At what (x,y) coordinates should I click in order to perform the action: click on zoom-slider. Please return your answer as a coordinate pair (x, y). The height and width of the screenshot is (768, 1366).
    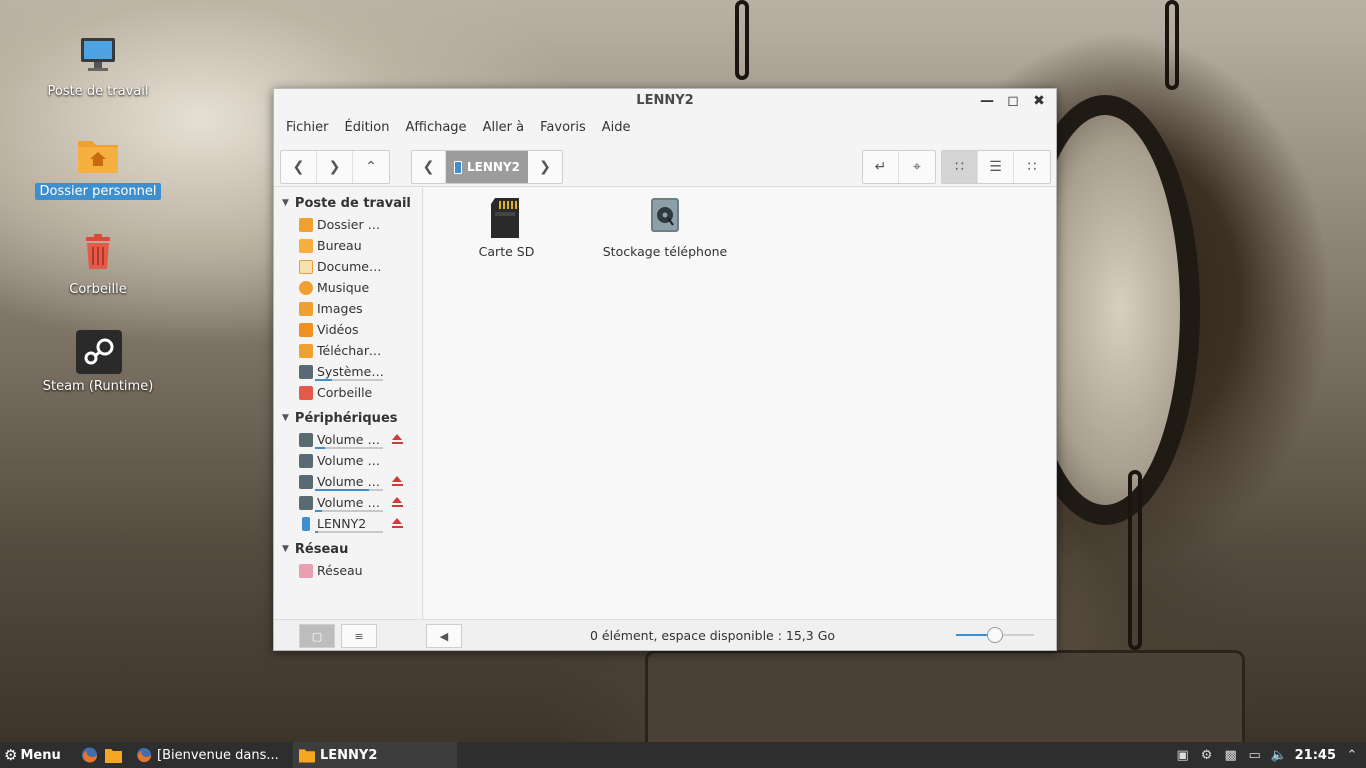
    Looking at the image, I should click on (995, 635).